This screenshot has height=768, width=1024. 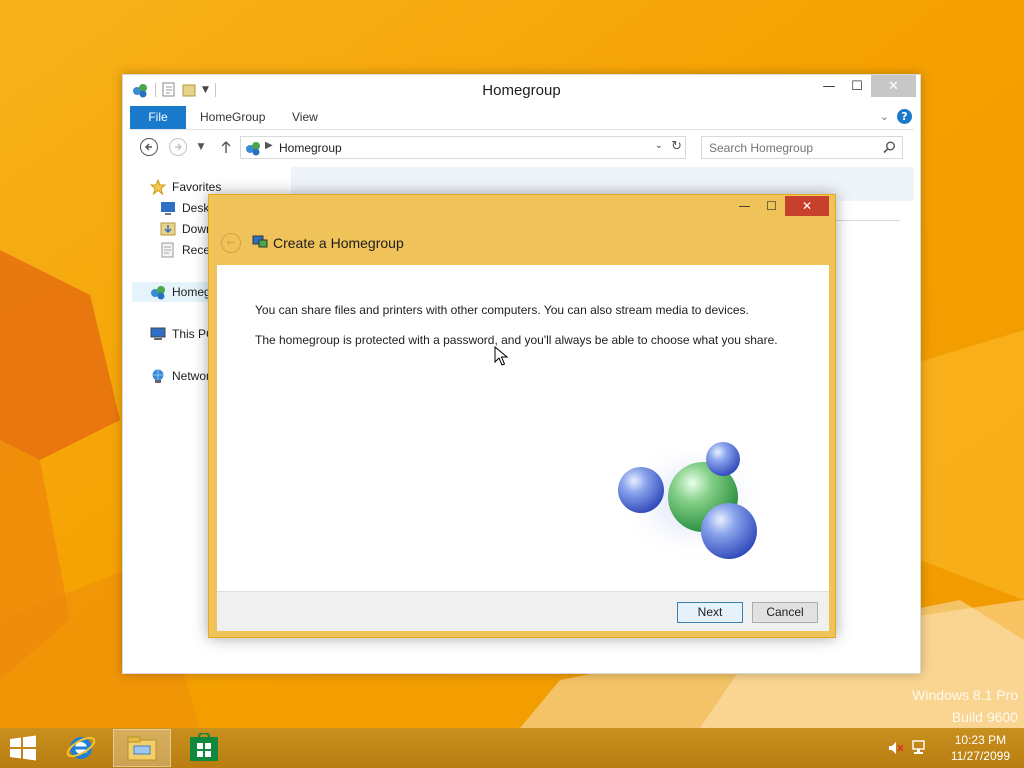 I want to click on watermark-build: Build 9600, so click(x=984, y=717).